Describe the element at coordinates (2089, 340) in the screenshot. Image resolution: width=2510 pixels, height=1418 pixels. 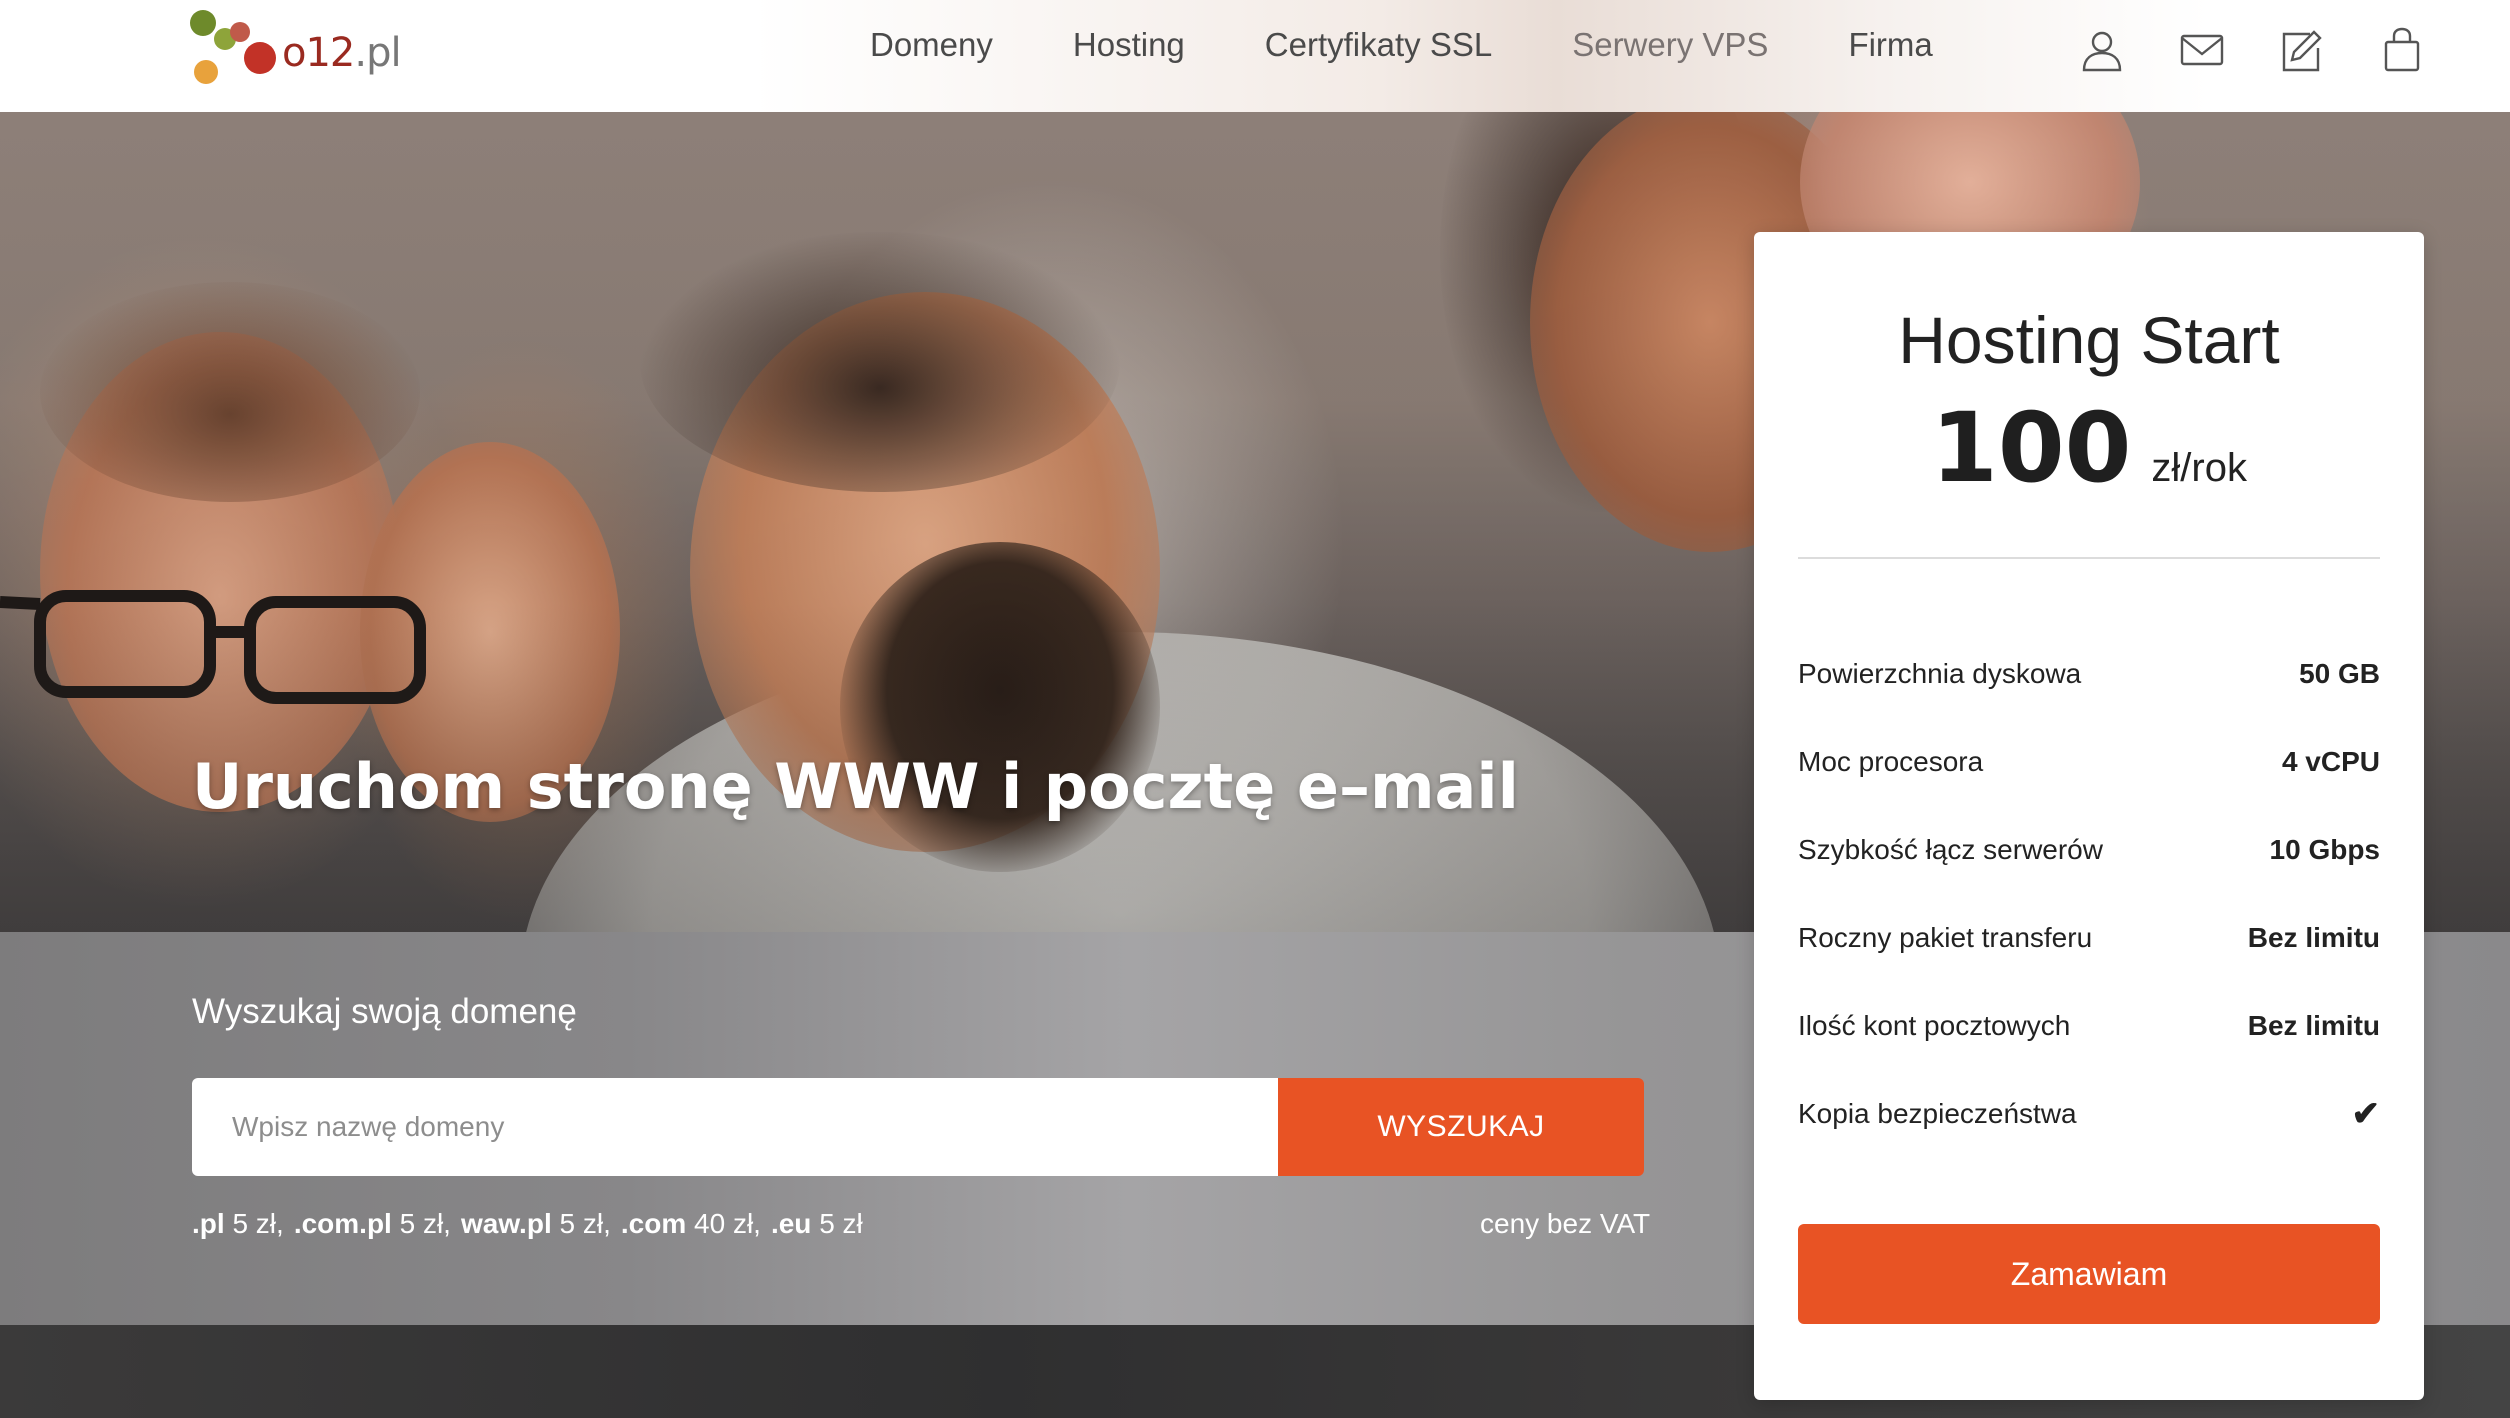
I see `plan-title: Hosting Start` at that location.